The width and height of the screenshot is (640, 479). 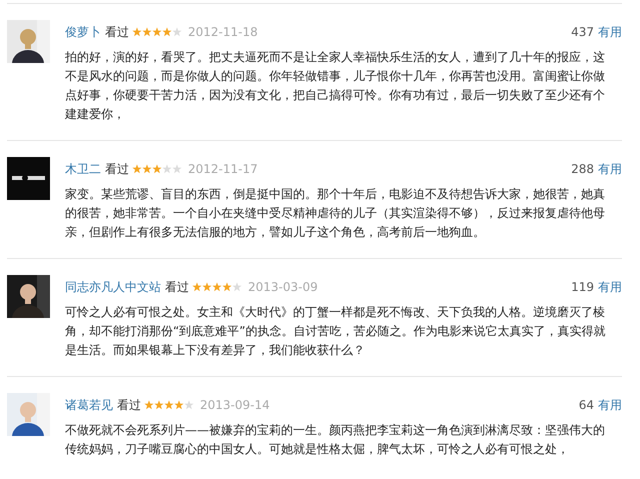 I want to click on review-date: 2012-11-17, so click(x=223, y=169).